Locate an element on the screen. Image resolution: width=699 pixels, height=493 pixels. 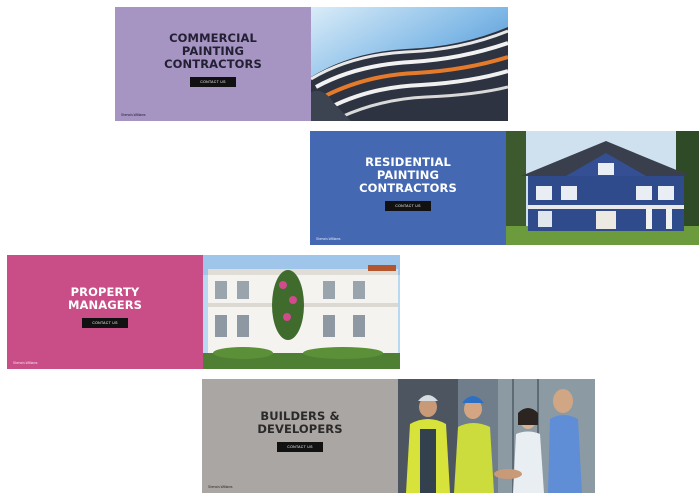
construction-workers-photo is located at coordinates (496, 436).